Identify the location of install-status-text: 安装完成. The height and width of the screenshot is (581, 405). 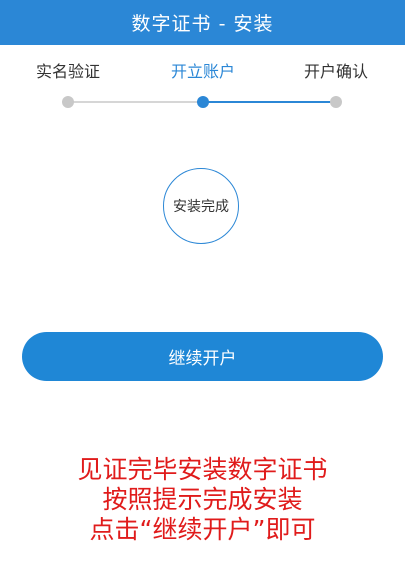
(201, 207).